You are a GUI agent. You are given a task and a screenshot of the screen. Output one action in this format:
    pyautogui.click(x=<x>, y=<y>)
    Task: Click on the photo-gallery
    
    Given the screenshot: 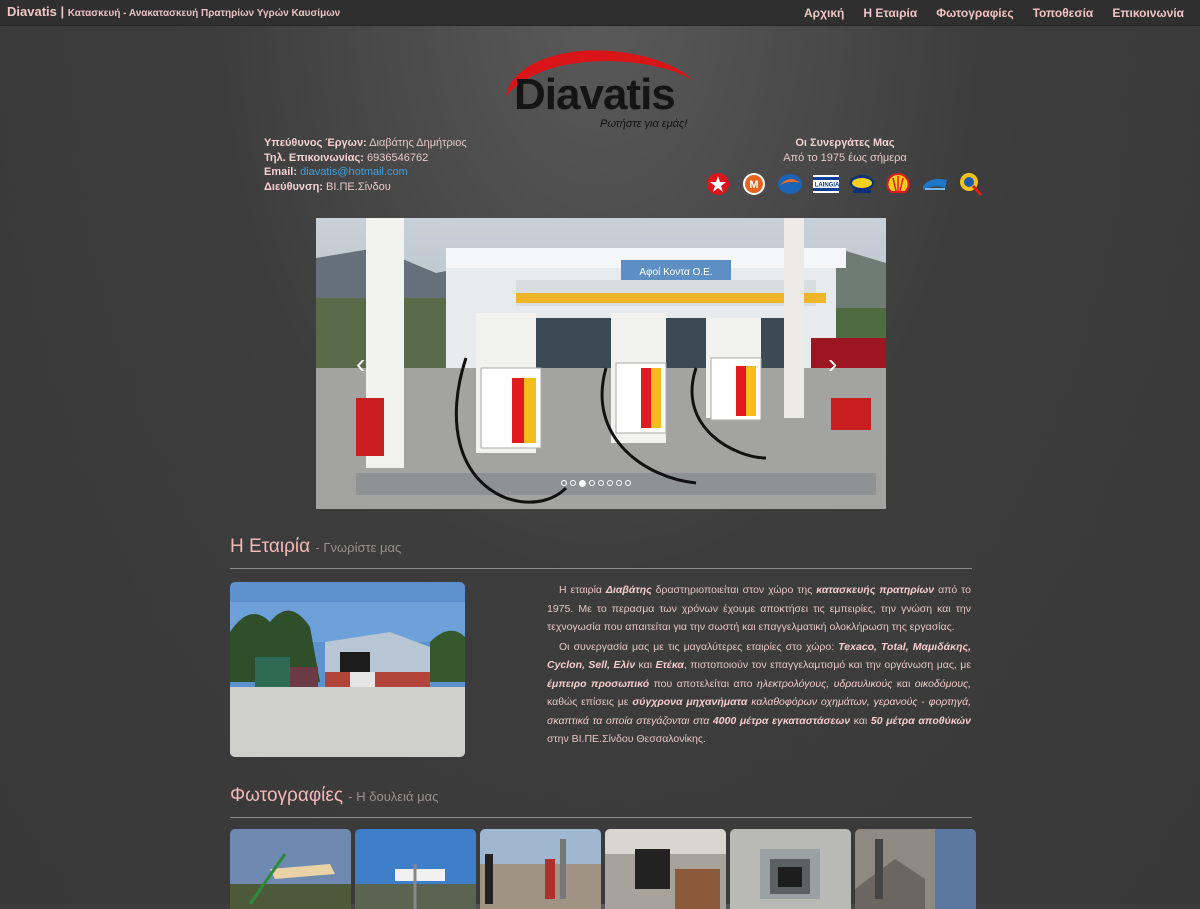 What is the action you would take?
    pyautogui.click(x=603, y=869)
    